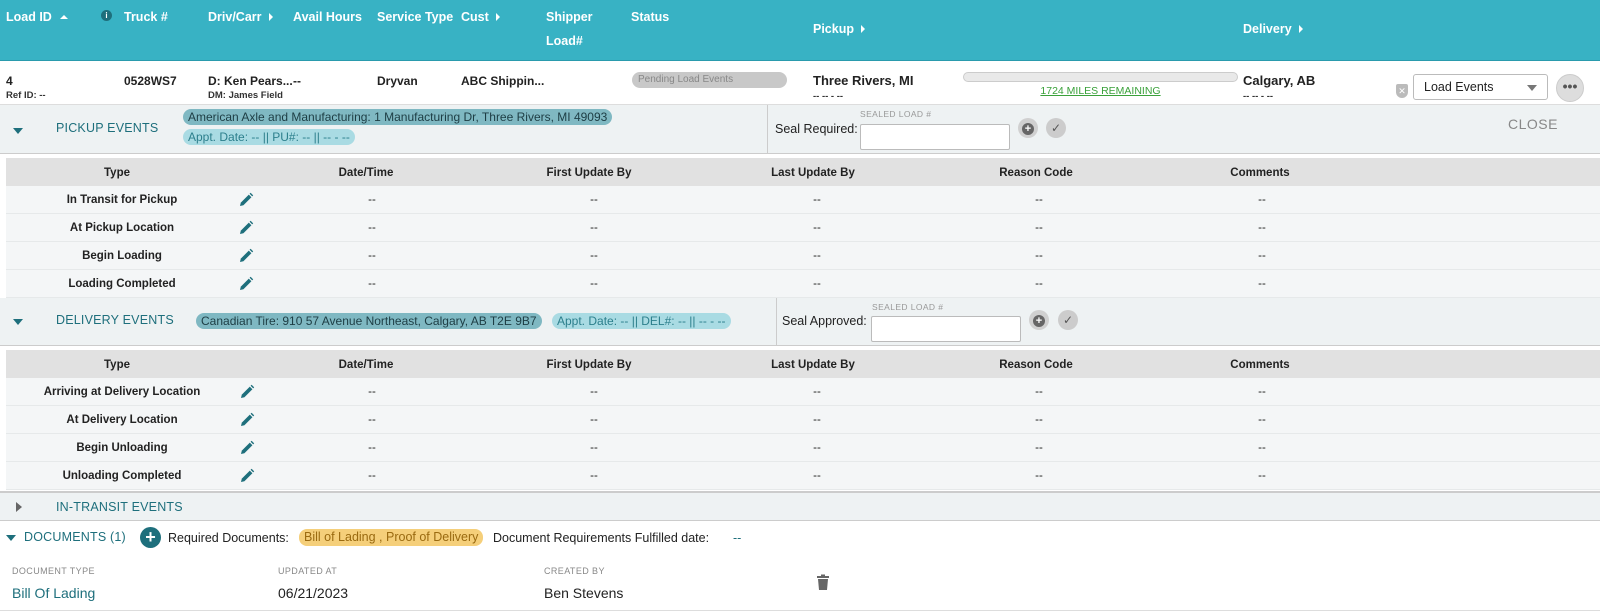  What do you see at coordinates (26, 95) in the screenshot?
I see `ref-id: Ref ID: --` at bounding box center [26, 95].